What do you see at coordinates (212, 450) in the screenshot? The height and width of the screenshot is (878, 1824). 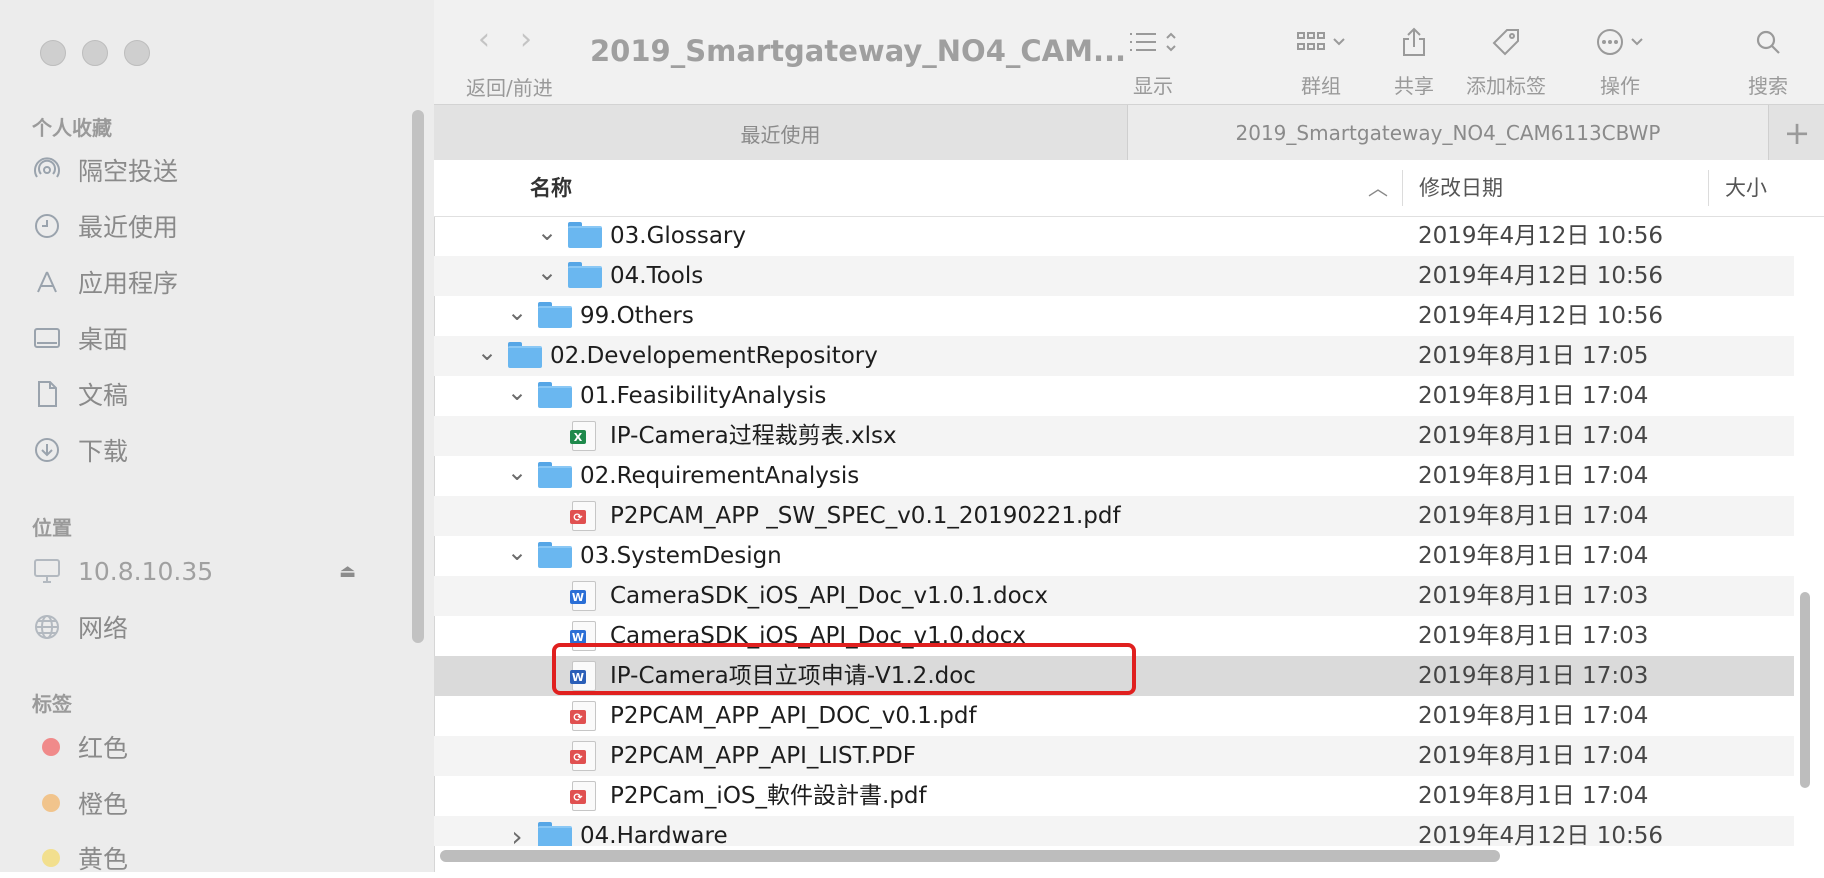 I see `sidebar-item-downloads: 下载` at bounding box center [212, 450].